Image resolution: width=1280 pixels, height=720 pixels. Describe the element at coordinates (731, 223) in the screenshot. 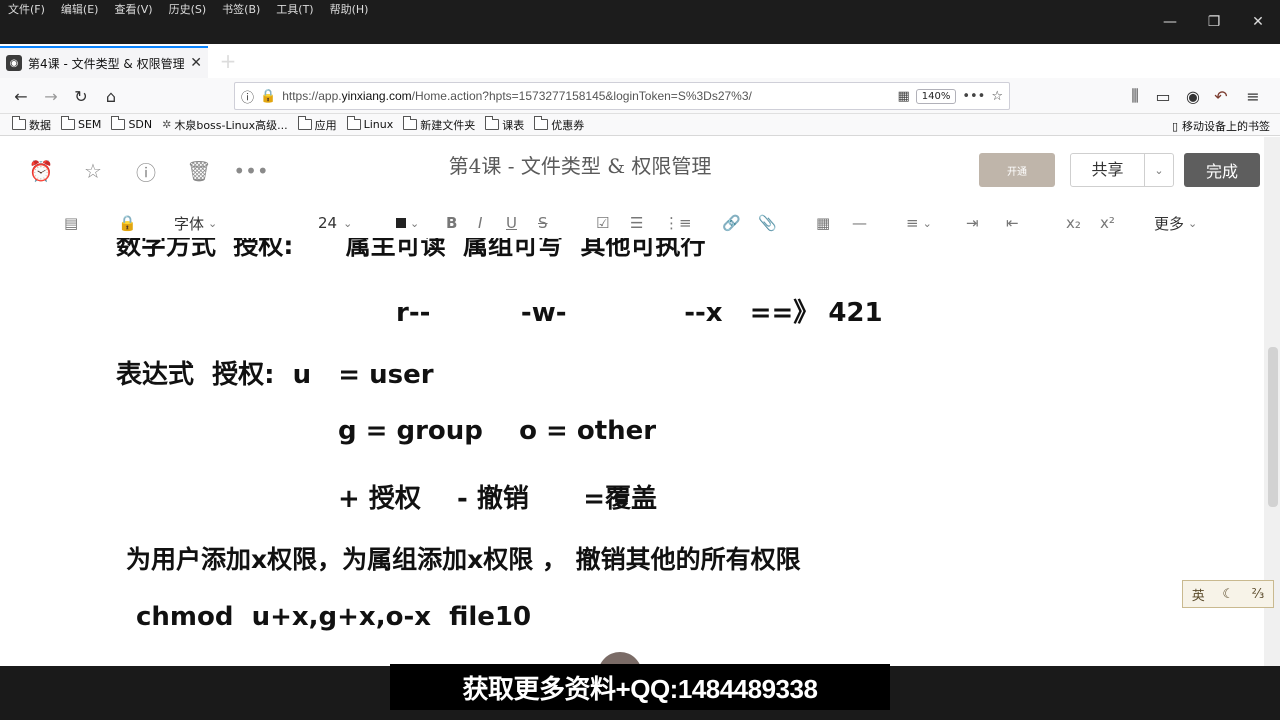

I see `link-icon: 🔗` at that location.